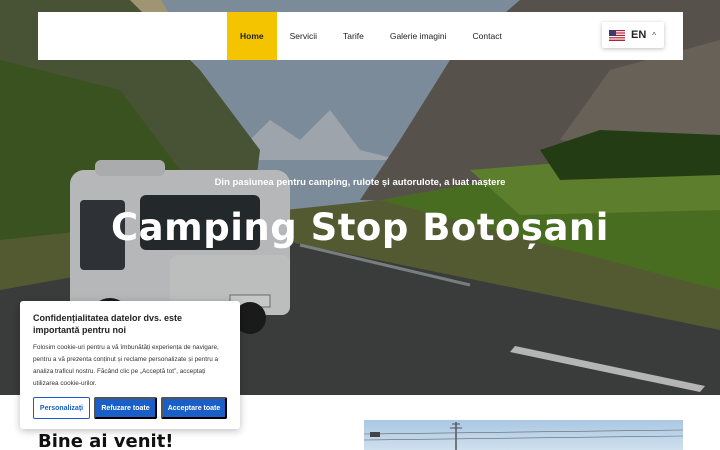 The width and height of the screenshot is (720, 450). What do you see at coordinates (194, 408) in the screenshot?
I see `accept-all-cookies-button: Acceptare toate` at bounding box center [194, 408].